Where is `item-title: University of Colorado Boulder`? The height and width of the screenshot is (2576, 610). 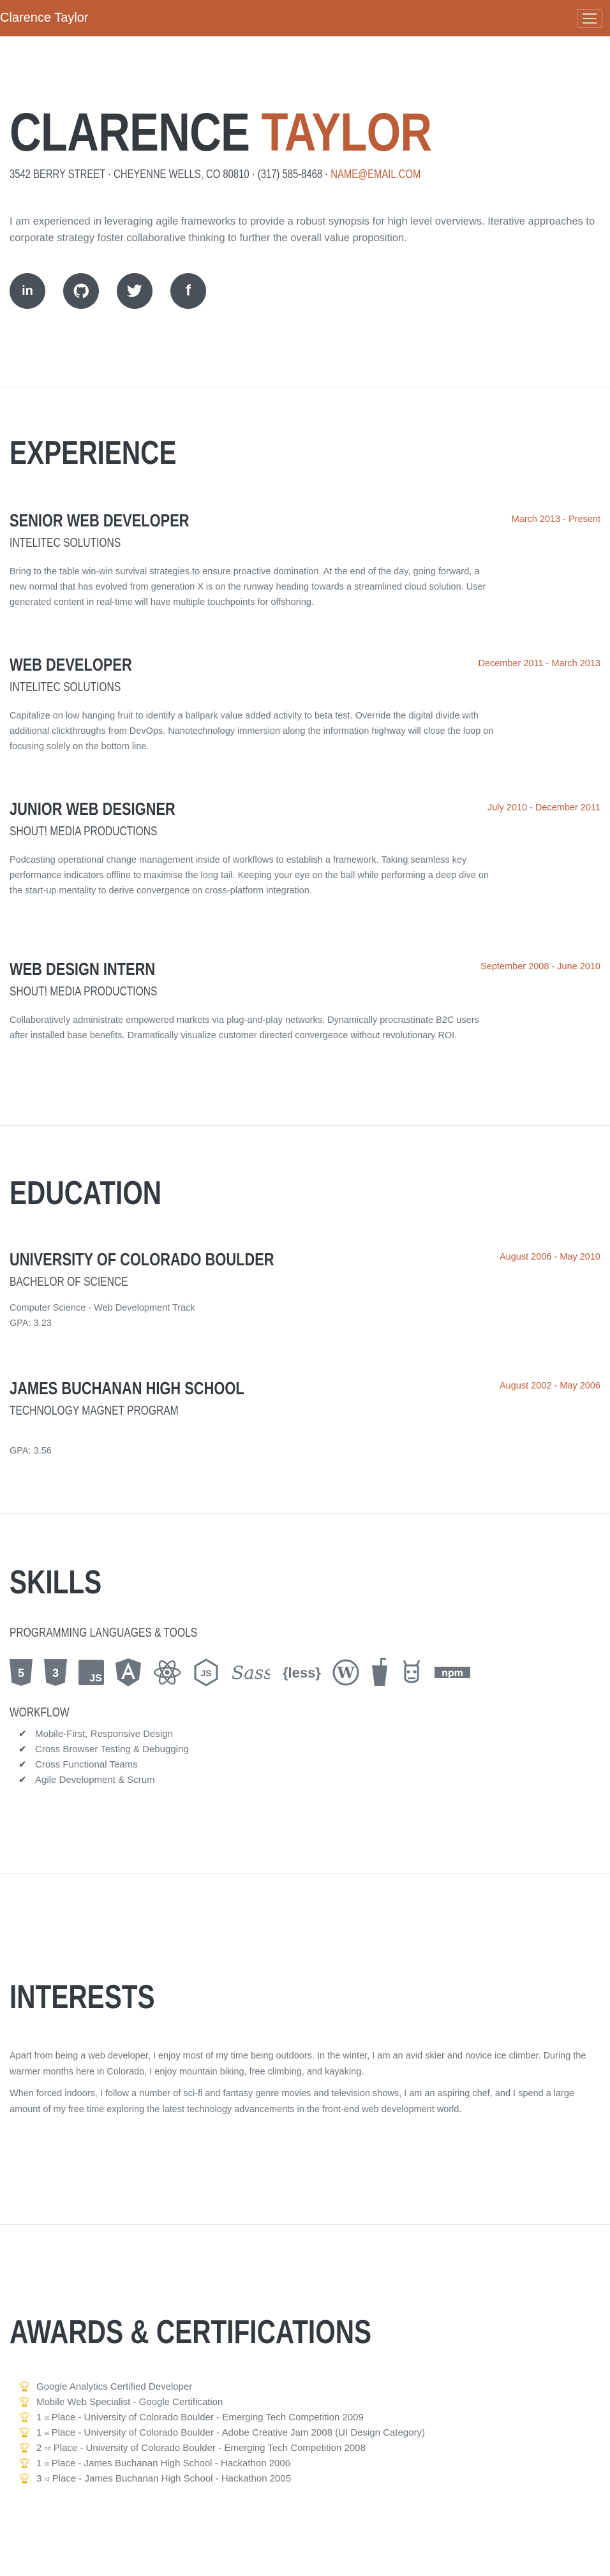
item-title: University of Colorado Boulder is located at coordinates (142, 1259).